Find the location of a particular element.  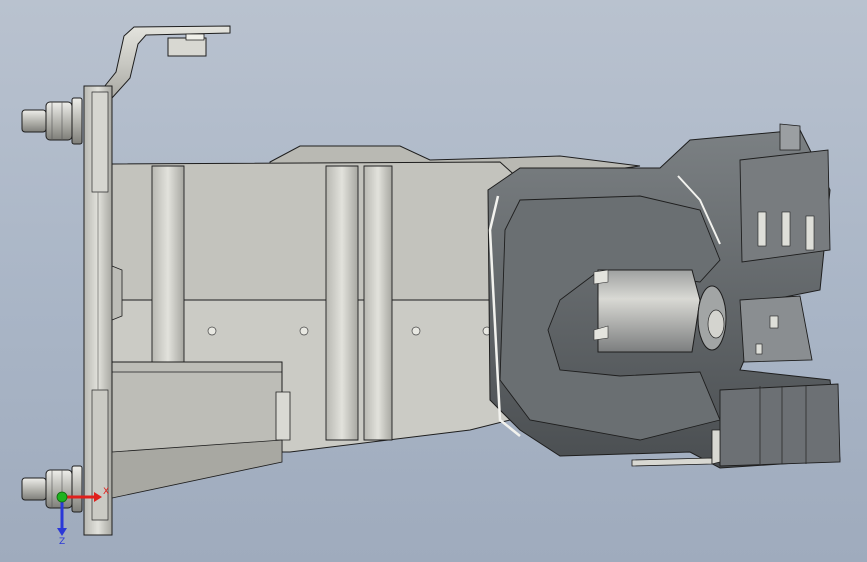

top-hook-bracket is located at coordinates (165, 62).